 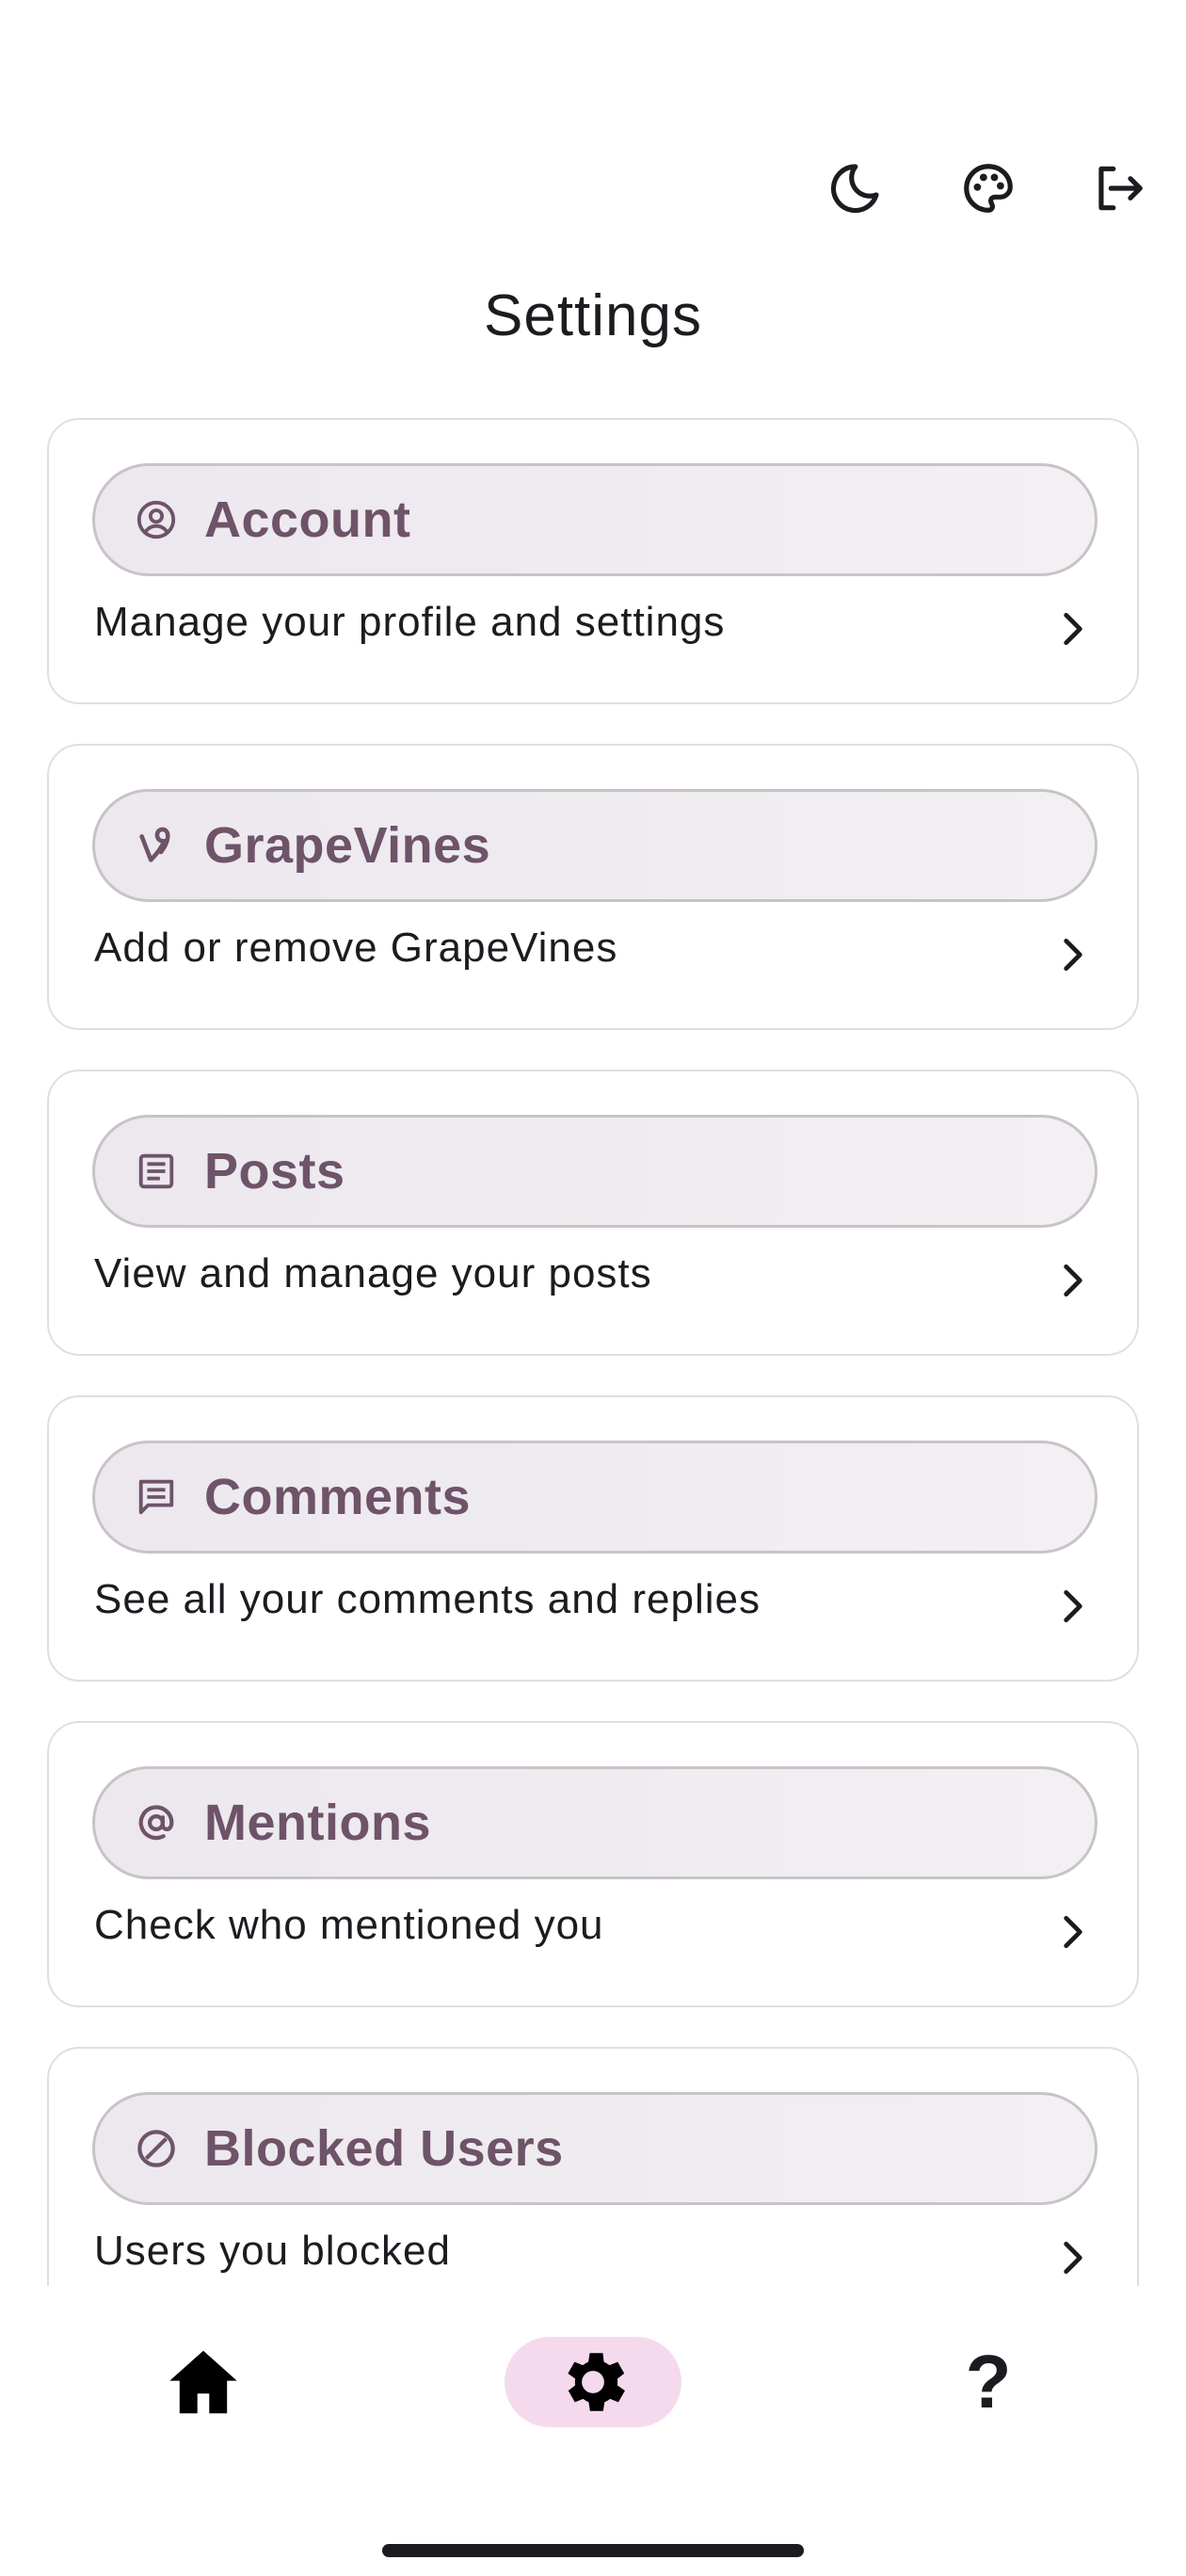 What do you see at coordinates (373, 1273) in the screenshot?
I see `posts-description: View and manage your posts` at bounding box center [373, 1273].